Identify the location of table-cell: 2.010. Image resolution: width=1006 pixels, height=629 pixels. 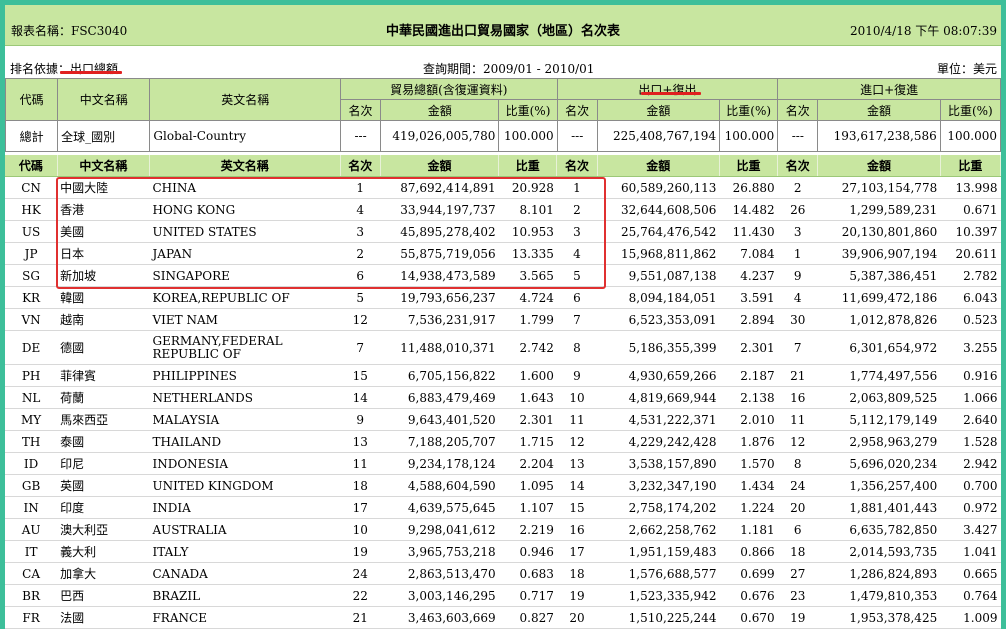
(748, 419).